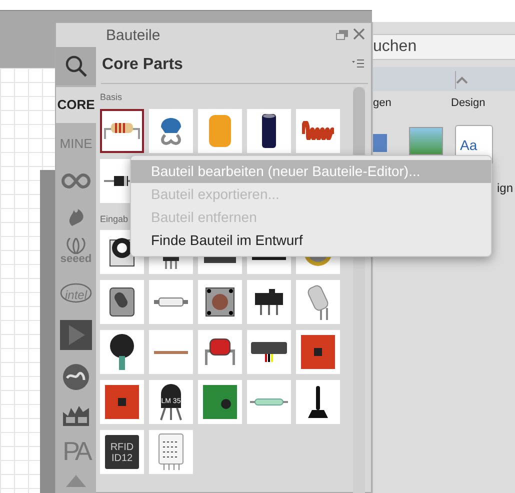  I want to click on bin-label: seeed, so click(76, 259).